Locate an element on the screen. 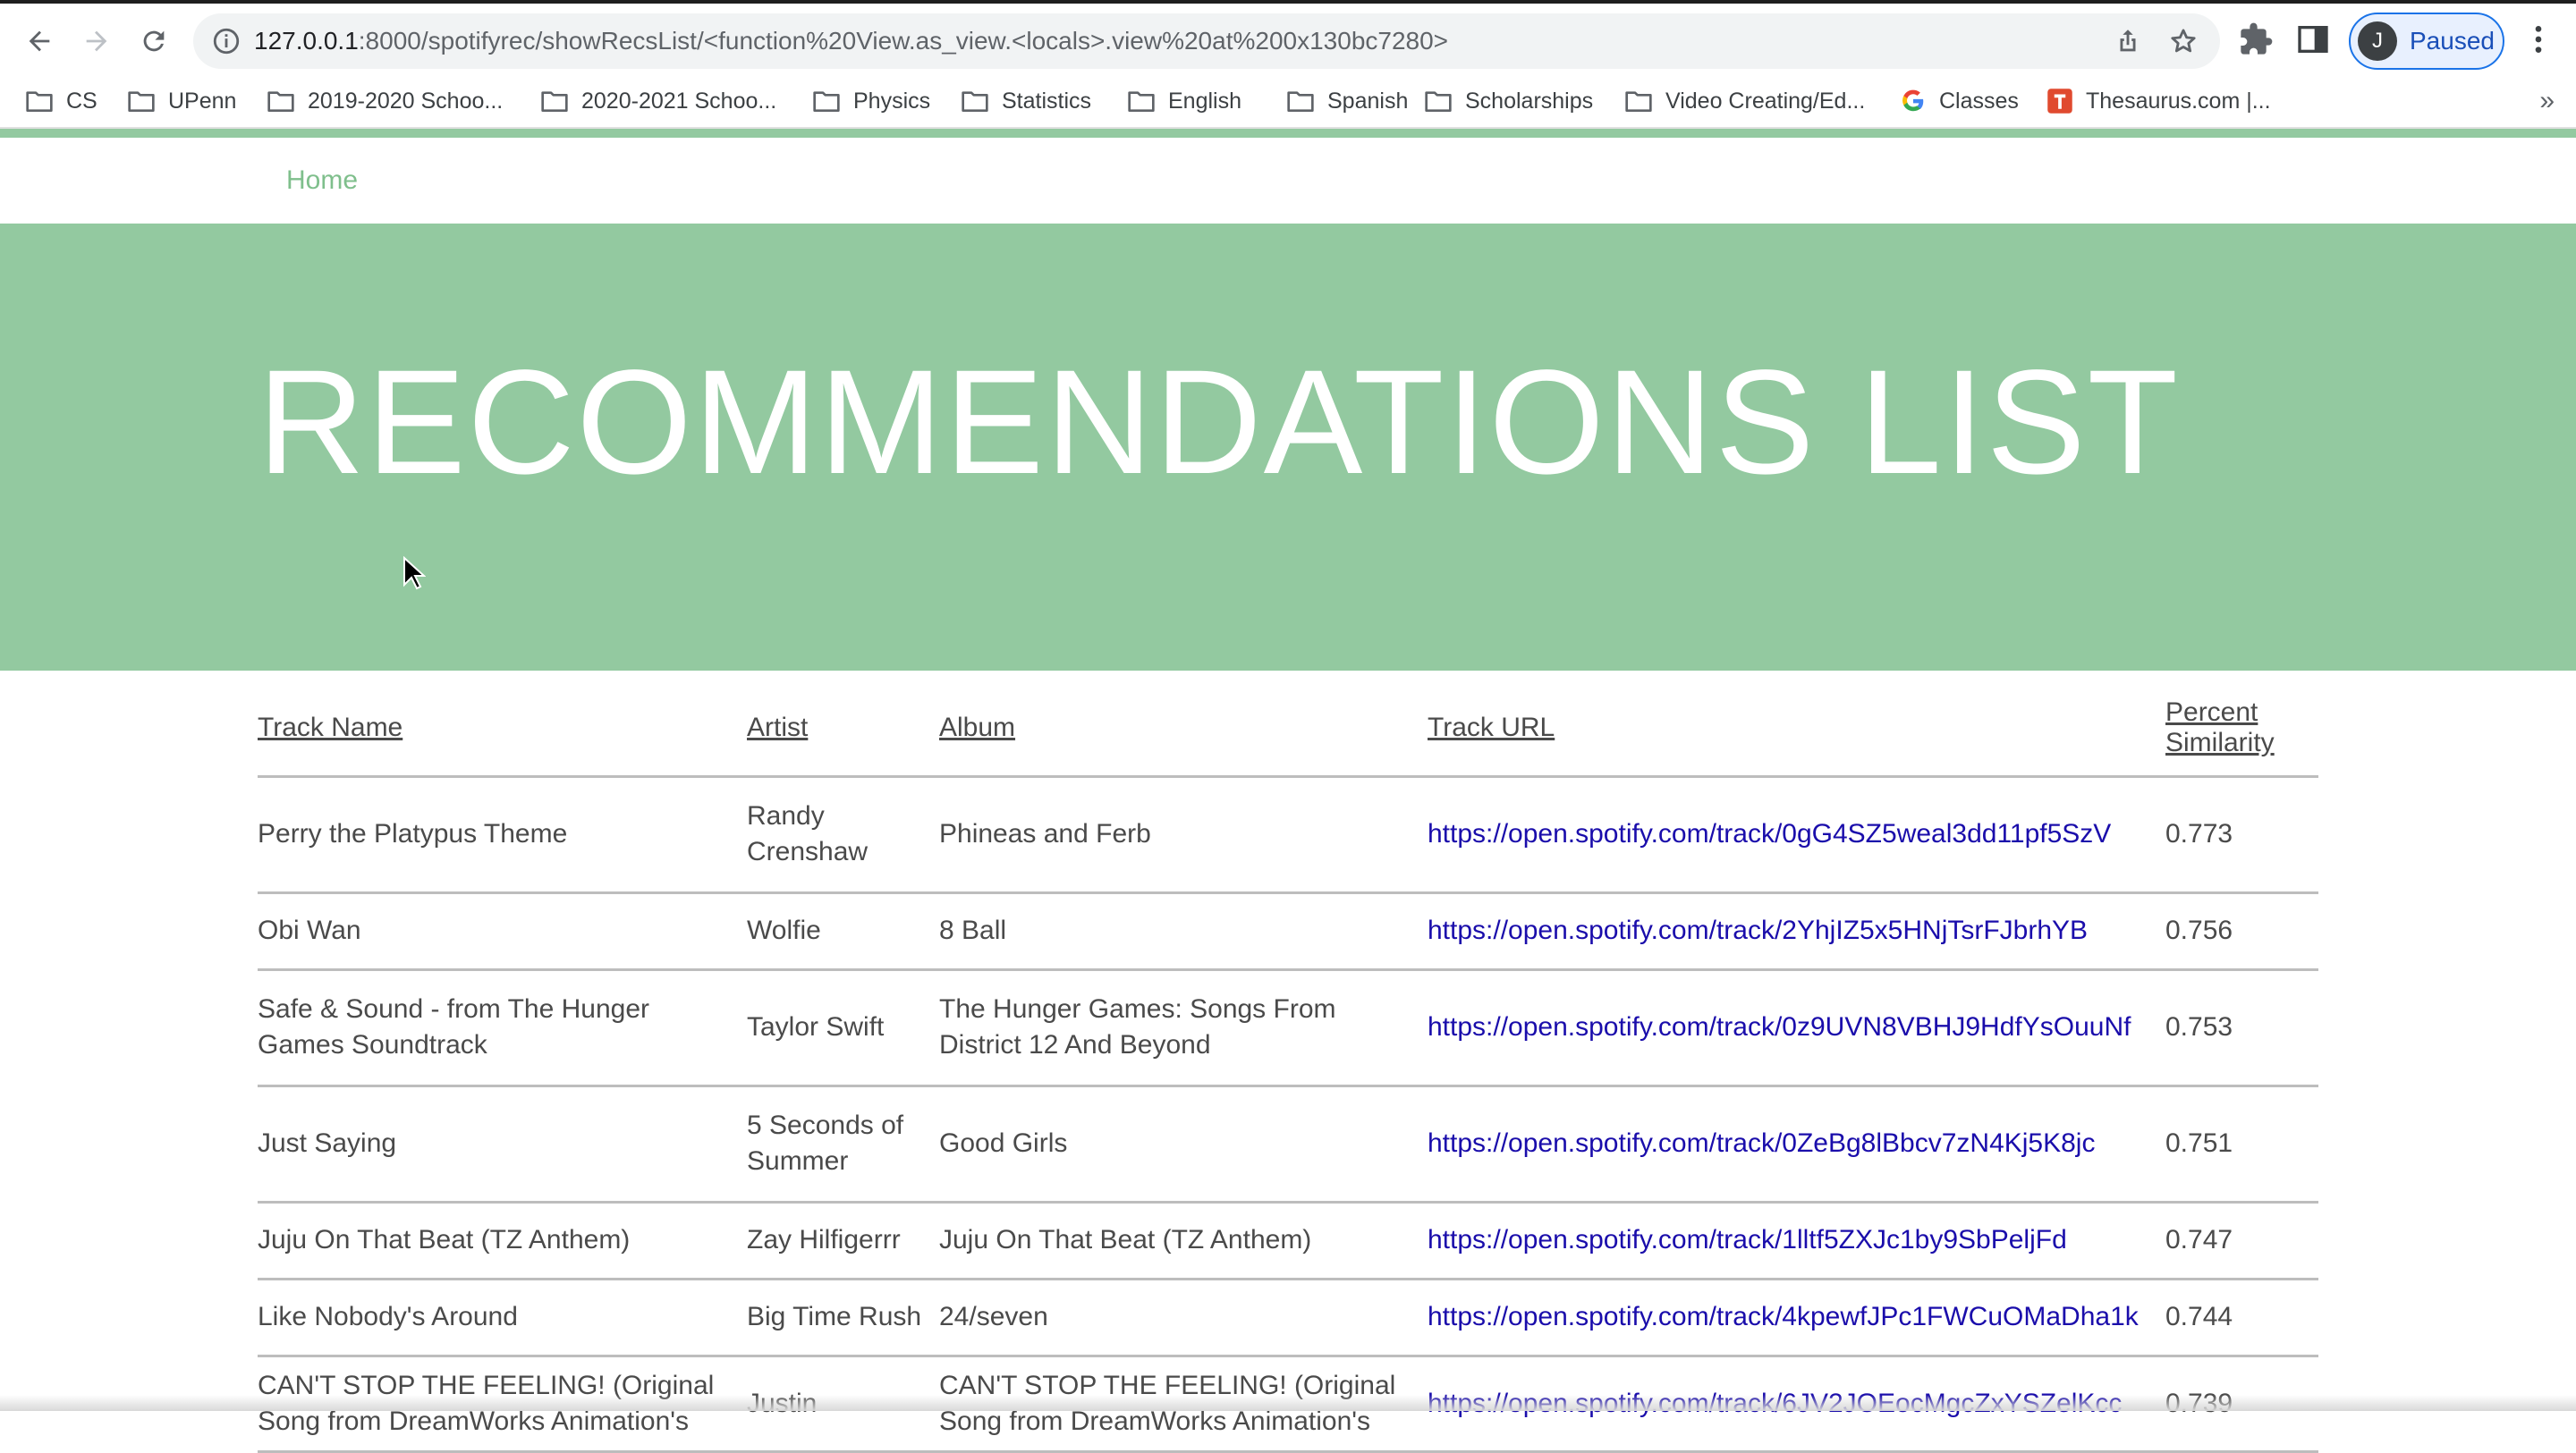 This screenshot has width=2576, height=1453. artist-cell: Randy Crenshaw is located at coordinates (843, 835).